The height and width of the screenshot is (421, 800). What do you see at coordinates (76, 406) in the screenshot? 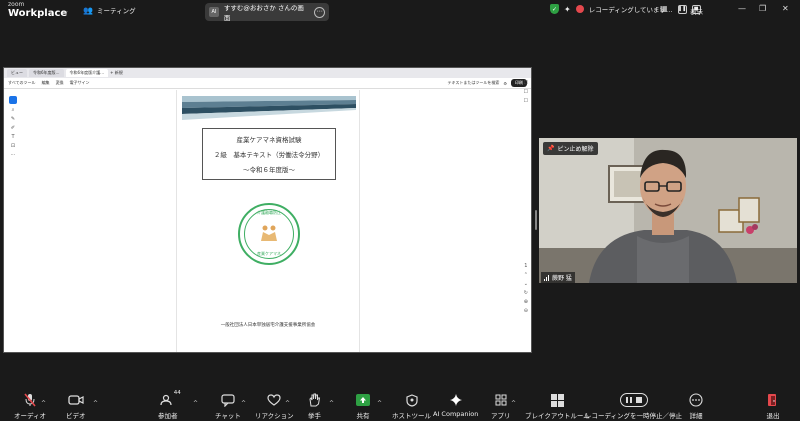
I see `video-button: ビデオ` at bounding box center [76, 406].